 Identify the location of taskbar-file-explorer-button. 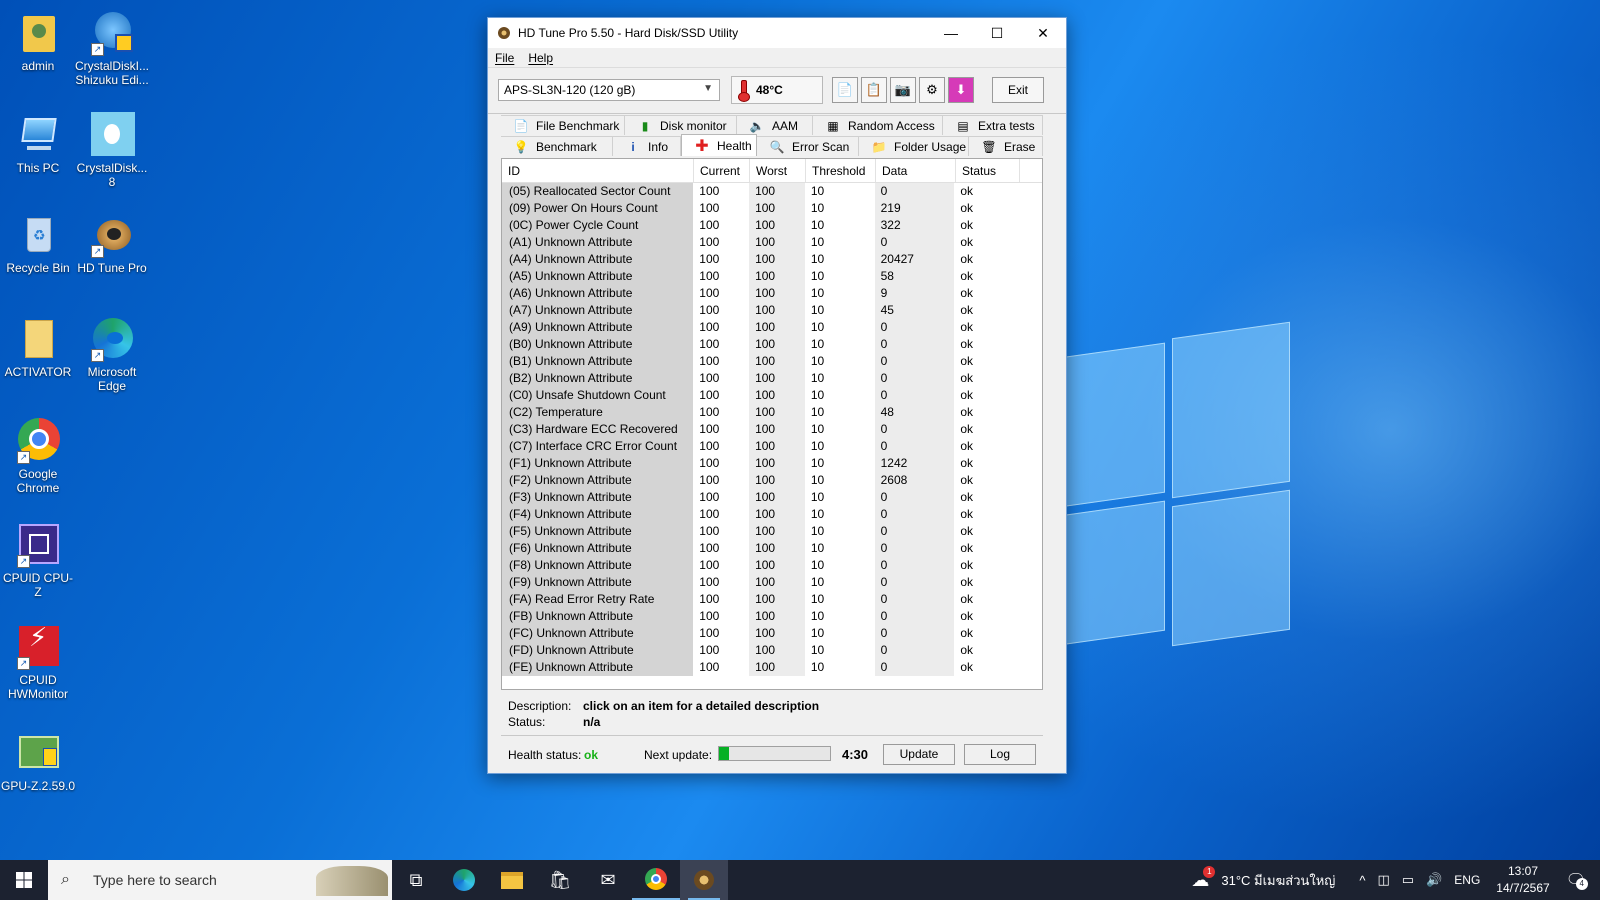
(512, 880).